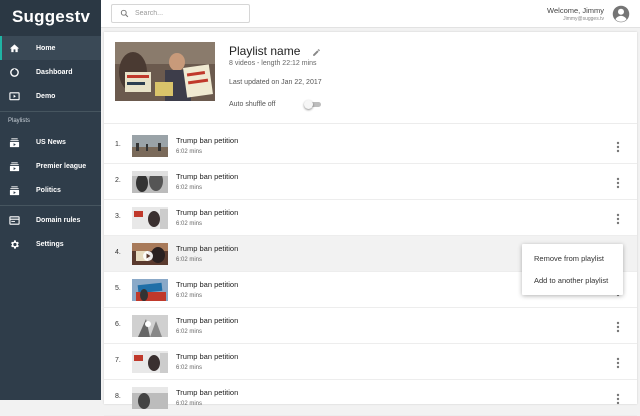 This screenshot has height=416, width=640. I want to click on playlist-meta: 8 videos - length 22:12 mins, so click(273, 63).